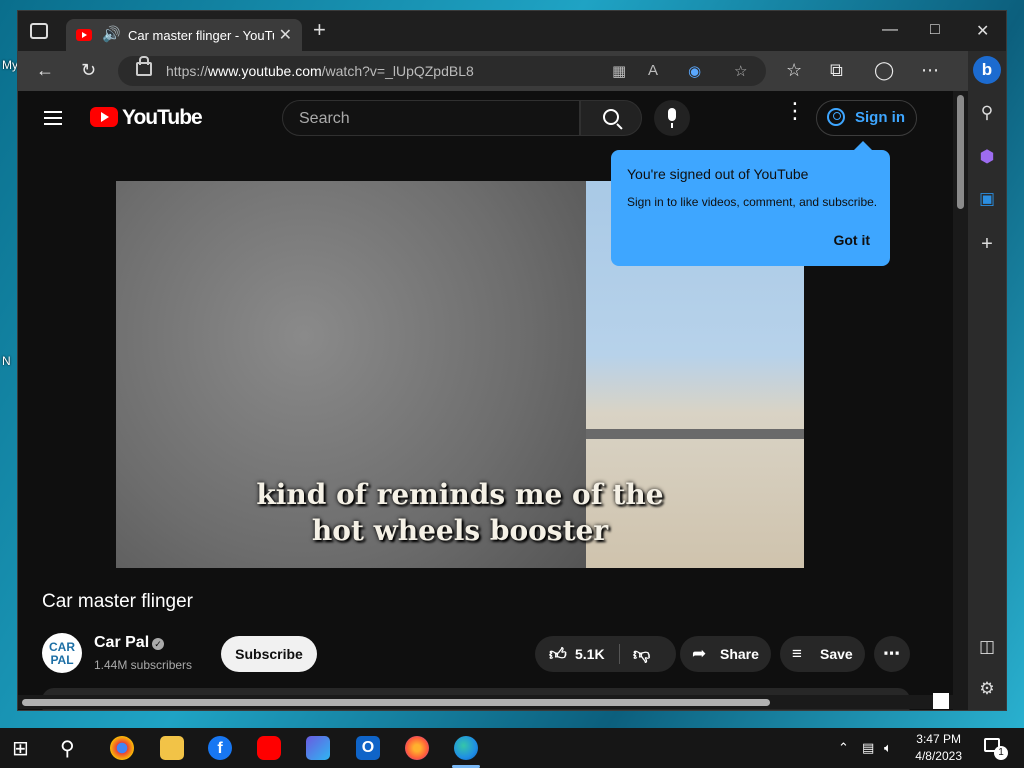 This screenshot has height=768, width=1024. What do you see at coordinates (466, 748) in the screenshot?
I see `edge-icon` at bounding box center [466, 748].